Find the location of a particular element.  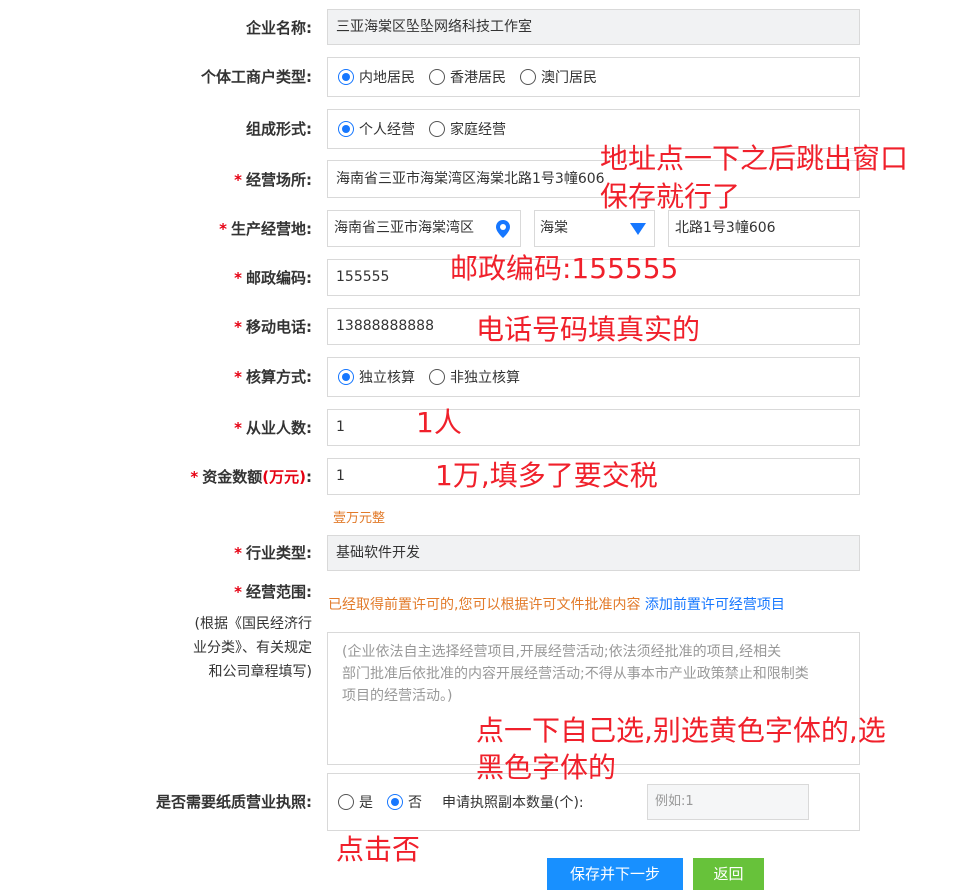

annotation-paper: 点击否 is located at coordinates (378, 849).